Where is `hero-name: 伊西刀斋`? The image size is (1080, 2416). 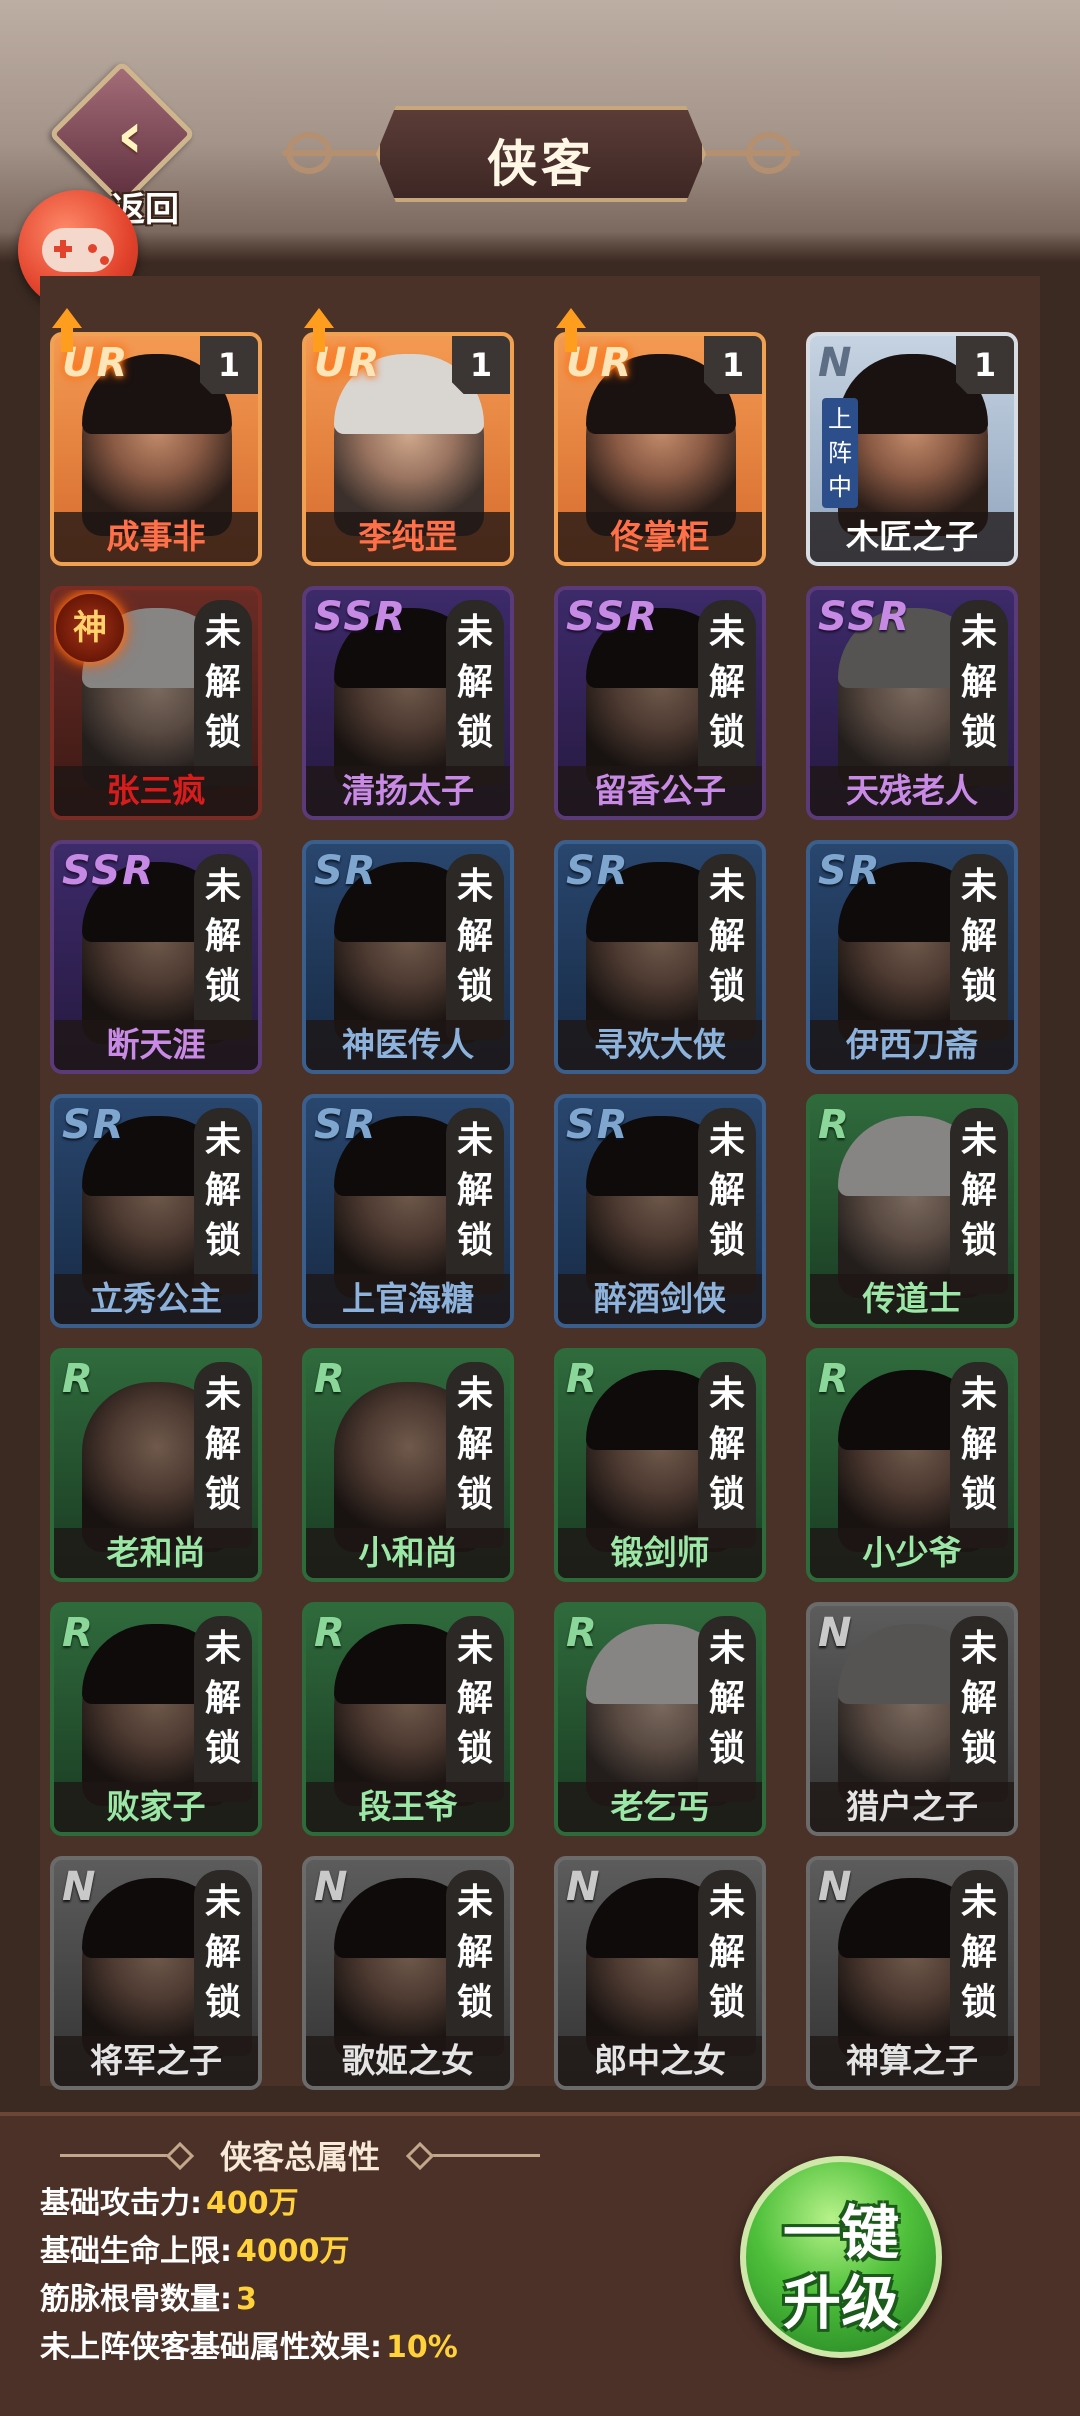
hero-name: 伊西刀斋 is located at coordinates (912, 1045).